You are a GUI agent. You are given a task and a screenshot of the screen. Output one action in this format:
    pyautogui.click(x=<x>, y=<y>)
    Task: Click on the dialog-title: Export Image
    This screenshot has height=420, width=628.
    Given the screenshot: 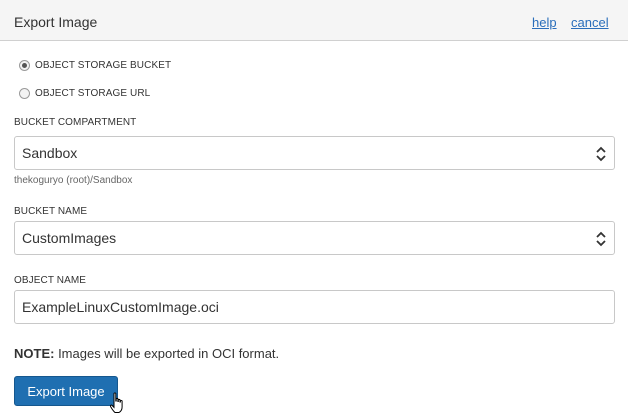 What is the action you would take?
    pyautogui.click(x=56, y=22)
    